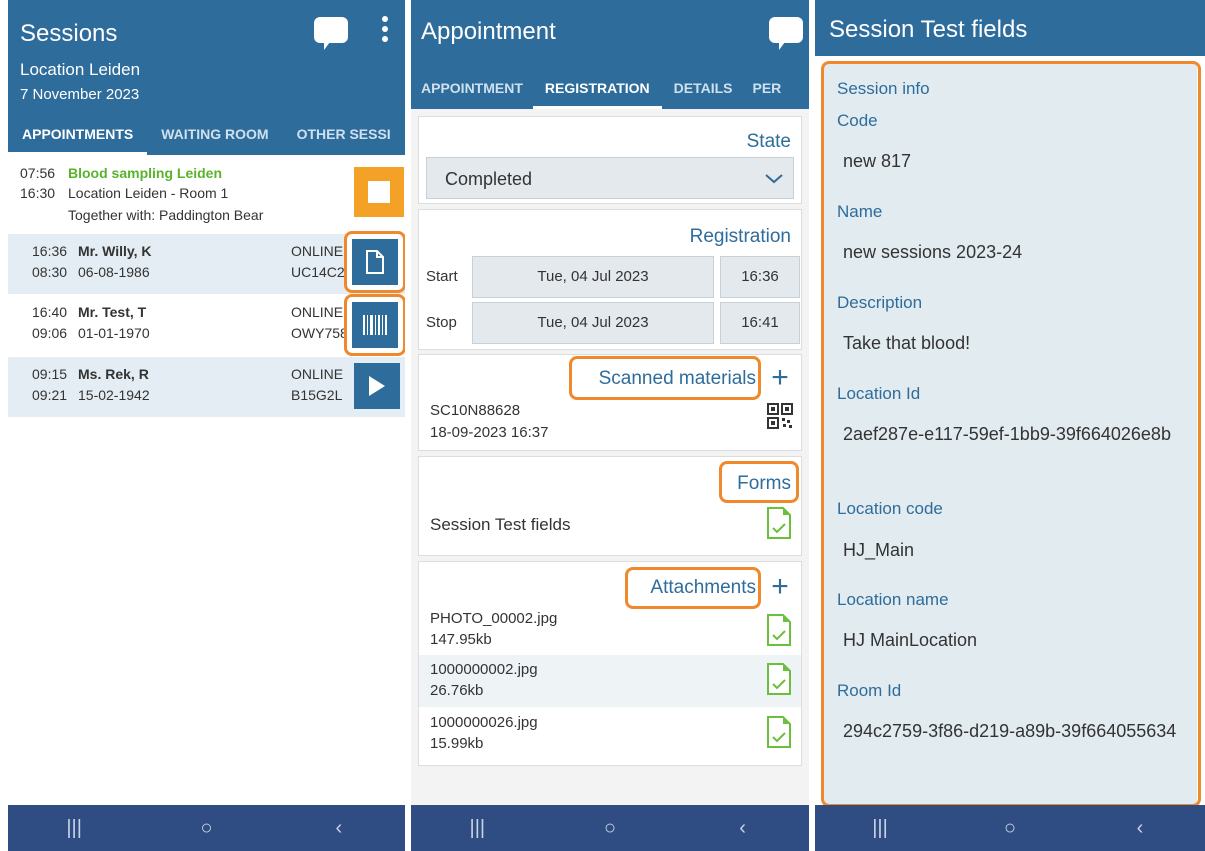 The height and width of the screenshot is (851, 1205). I want to click on tab-bar: APPOINTMENT REGISTRATION DETAILS PER, so click(610, 88).